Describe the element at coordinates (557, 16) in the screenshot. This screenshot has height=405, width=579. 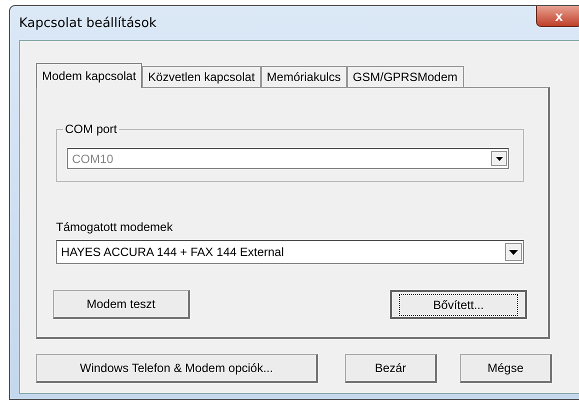
I see `close-button: x` at that location.